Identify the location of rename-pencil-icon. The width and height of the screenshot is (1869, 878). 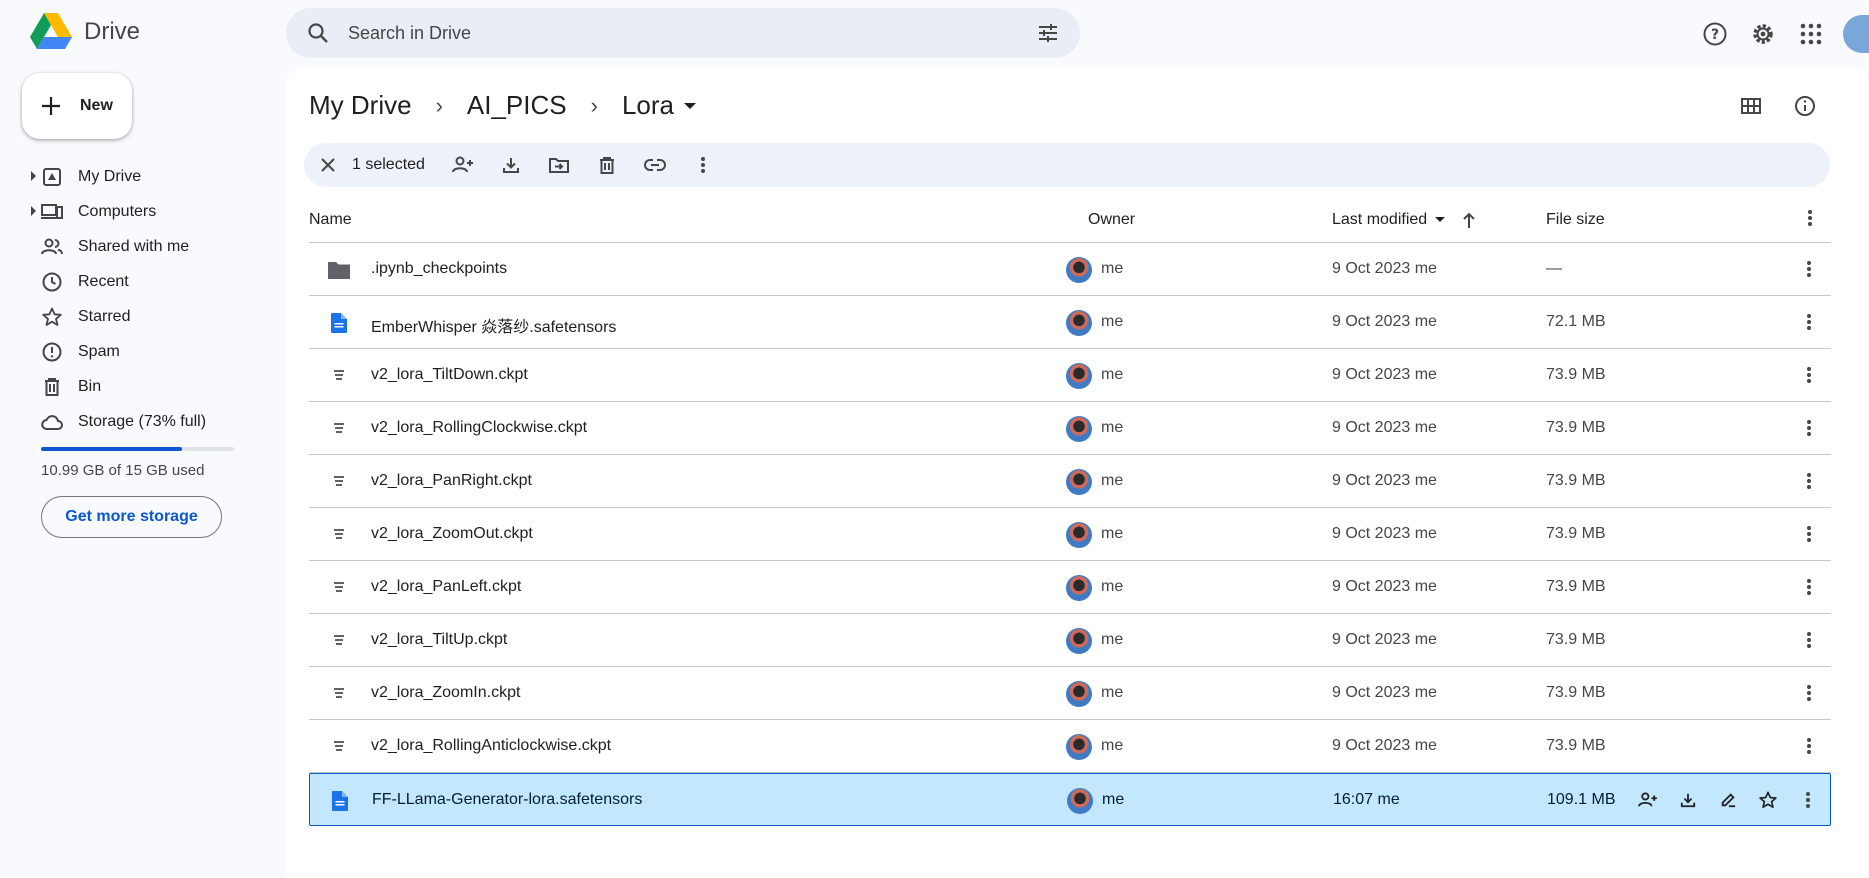
(1728, 800).